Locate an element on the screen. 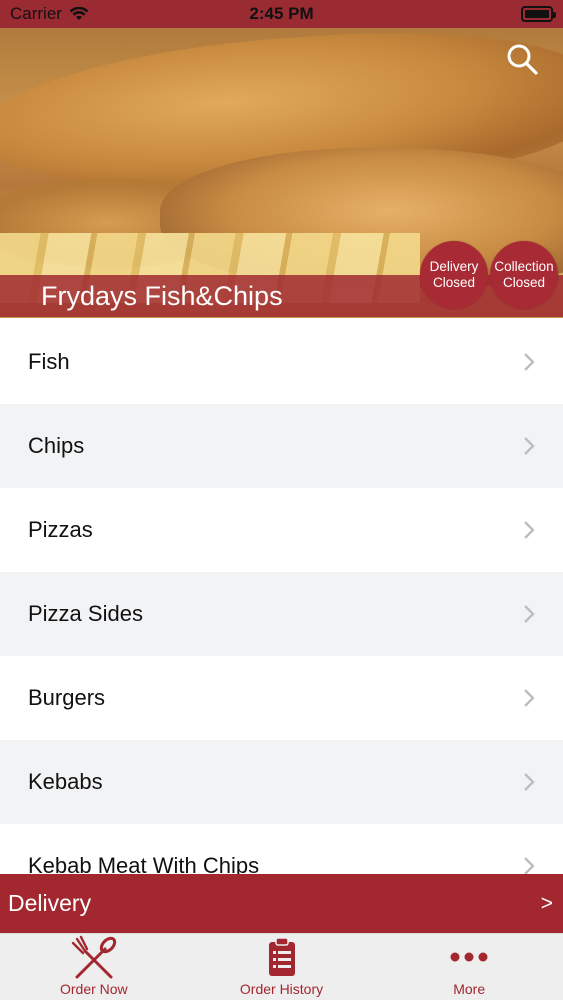  order-mode-bar: Delivery > is located at coordinates (281, 903).